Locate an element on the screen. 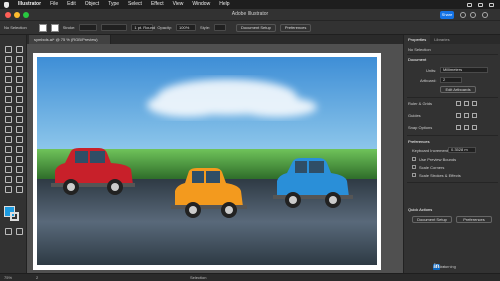 This screenshot has width=500, height=281. menu-object: Object is located at coordinates (92, 4).